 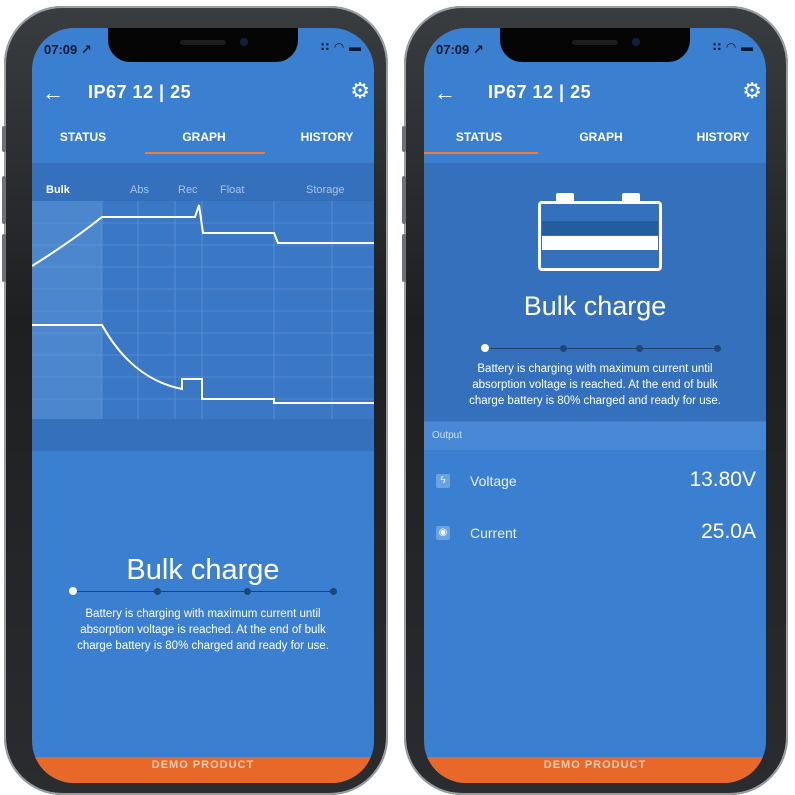 I want to click on bulk-phase-highlight, so click(x=67, y=310).